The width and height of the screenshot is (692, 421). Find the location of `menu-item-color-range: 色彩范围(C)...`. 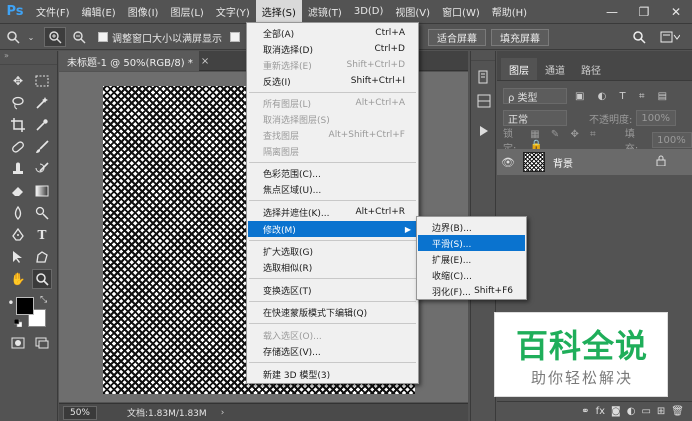

menu-item-color-range: 色彩范围(C)... is located at coordinates (332, 173).